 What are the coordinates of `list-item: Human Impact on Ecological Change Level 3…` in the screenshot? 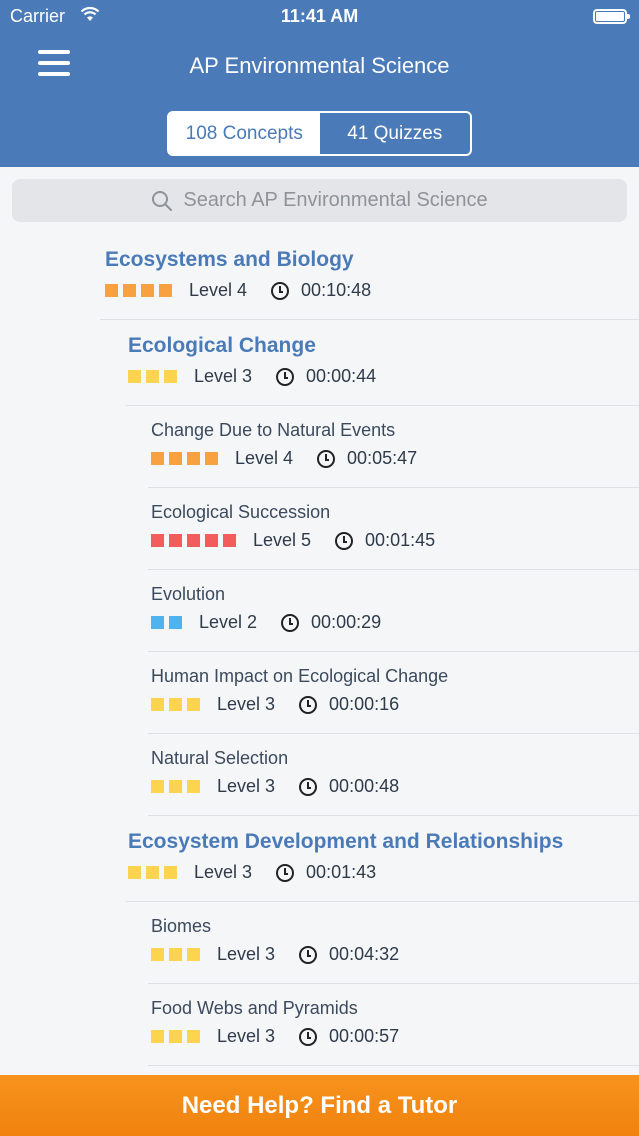 It's located at (319, 693).